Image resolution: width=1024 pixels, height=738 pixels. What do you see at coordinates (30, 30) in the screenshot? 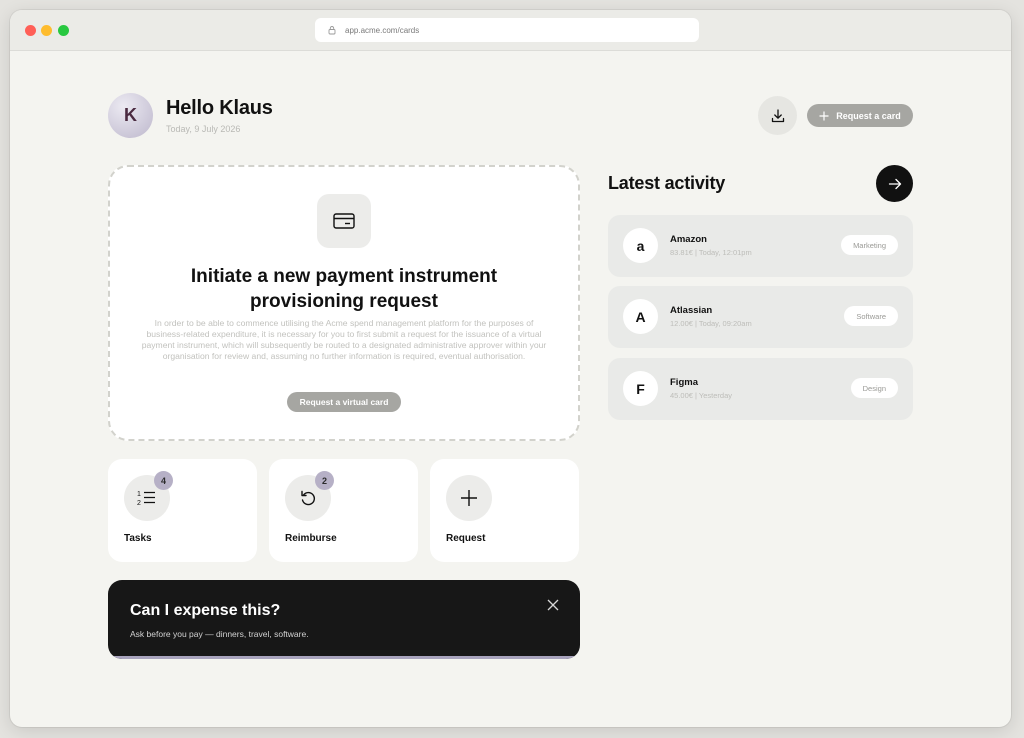
I see `close-window-button` at bounding box center [30, 30].